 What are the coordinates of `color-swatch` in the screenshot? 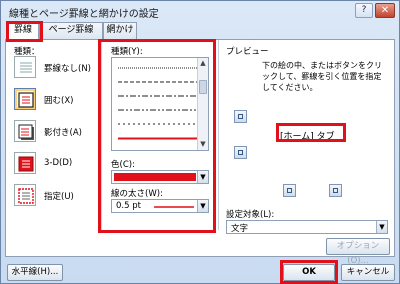 It's located at (155, 177).